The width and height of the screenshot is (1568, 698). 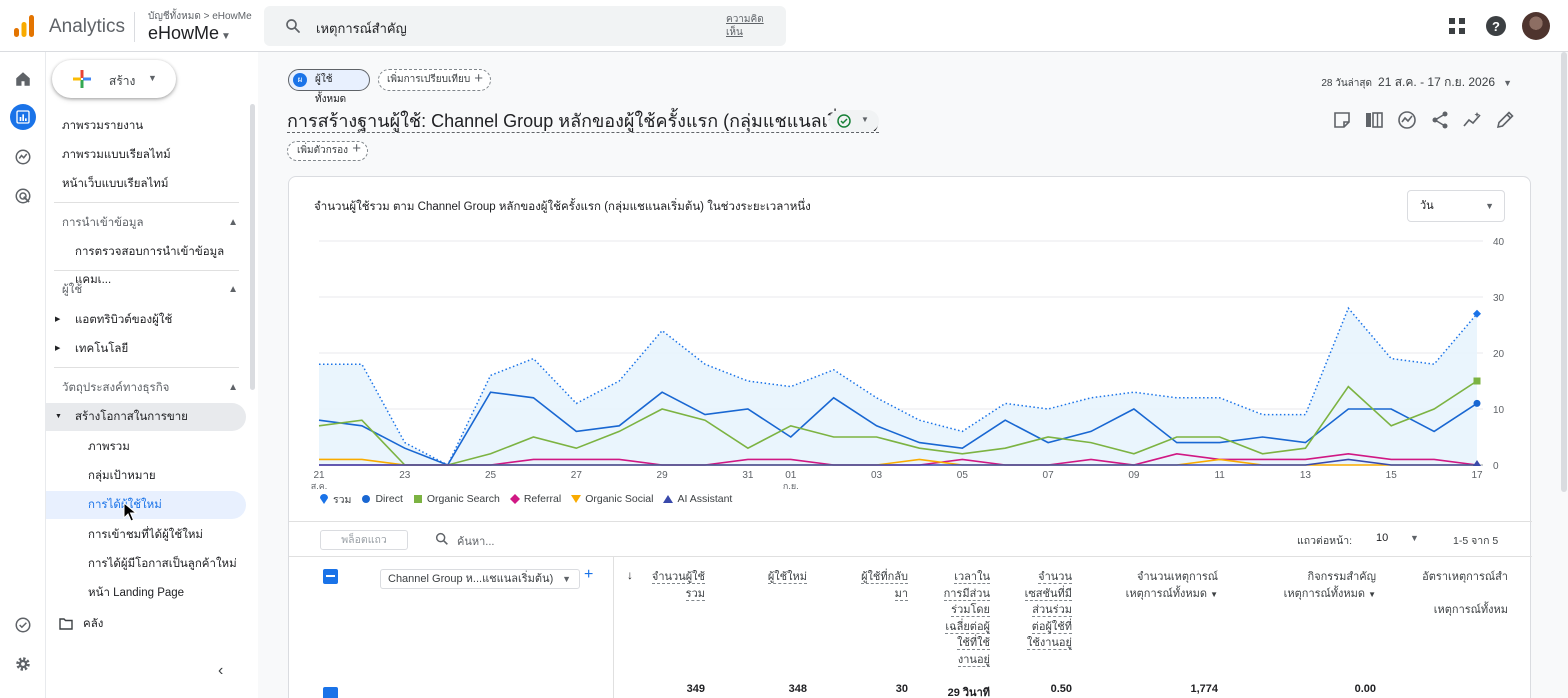 What do you see at coordinates (480, 579) in the screenshot?
I see `dimension-select: Channel Group ห...แชแนลเริ่มต้น) ▼` at bounding box center [480, 579].